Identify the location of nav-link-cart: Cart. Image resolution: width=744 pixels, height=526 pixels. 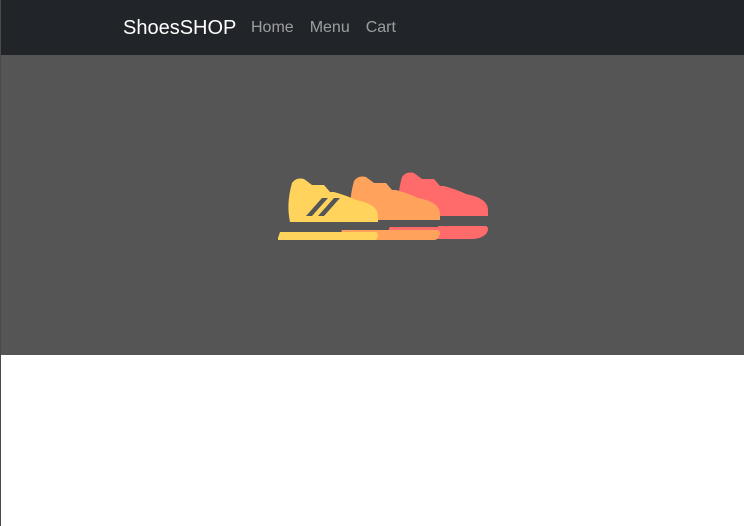
(381, 28).